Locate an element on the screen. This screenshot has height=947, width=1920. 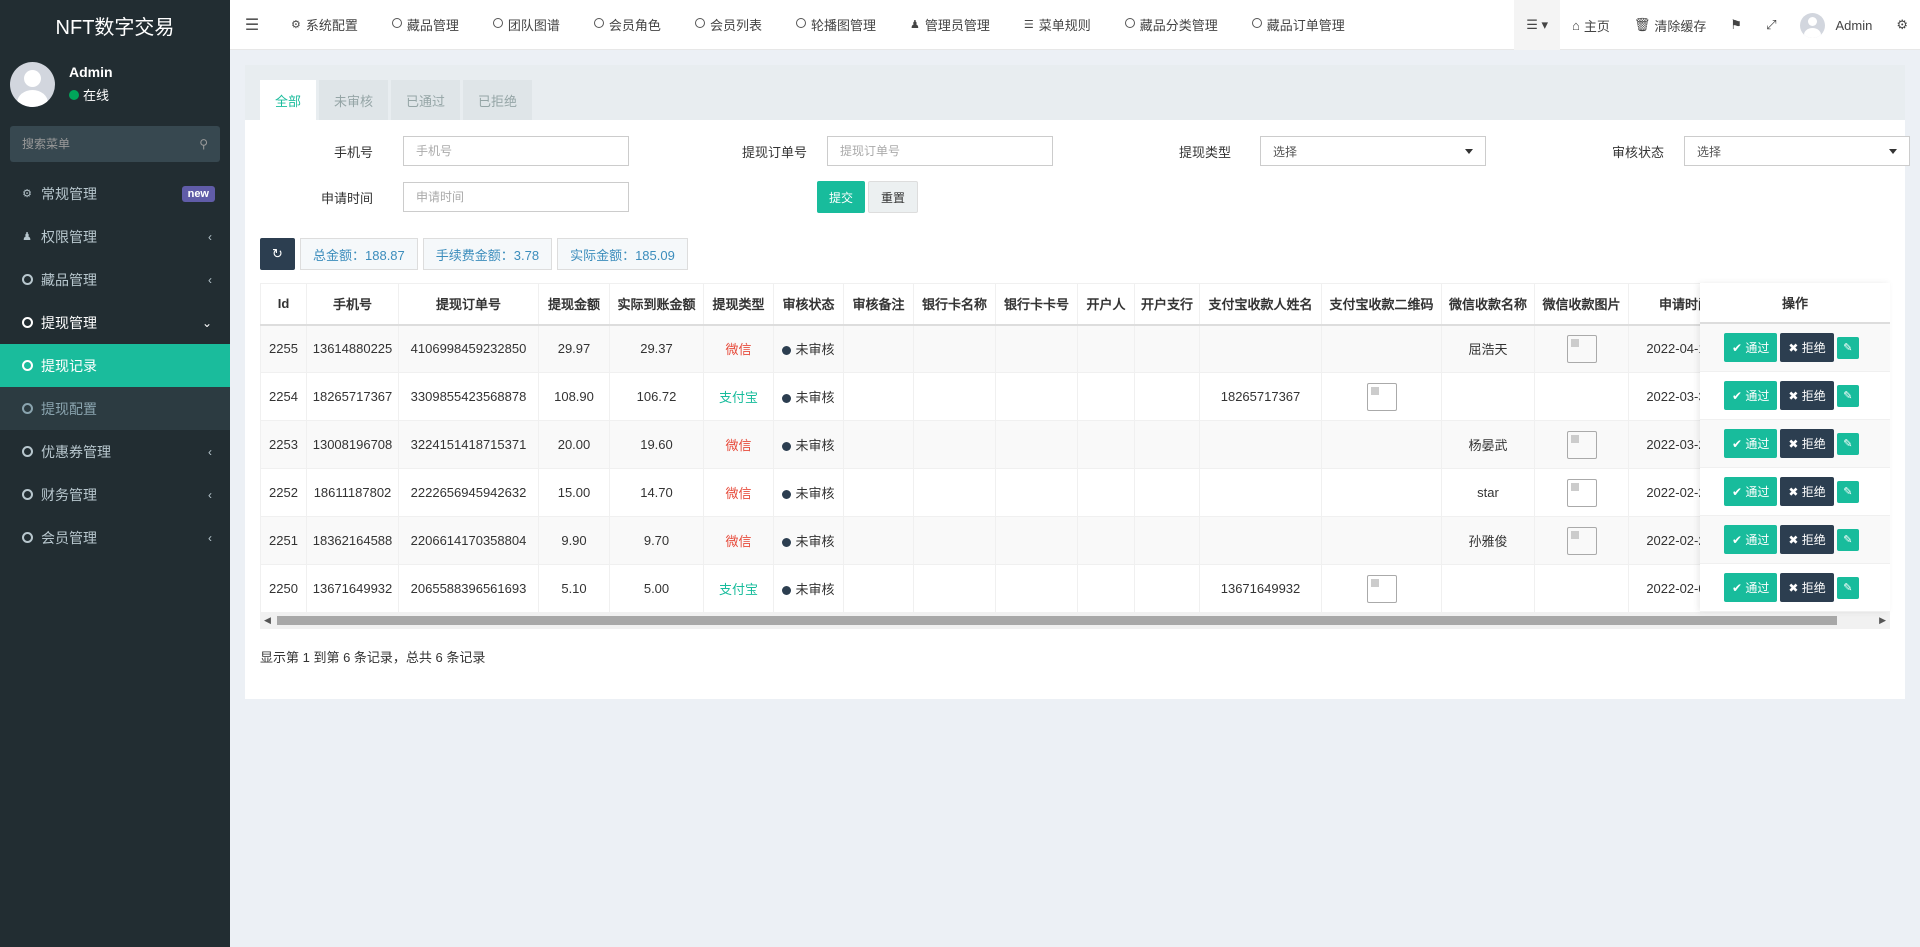
tabs-dropdown-icon: ☰ ▾ is located at coordinates (1537, 25).